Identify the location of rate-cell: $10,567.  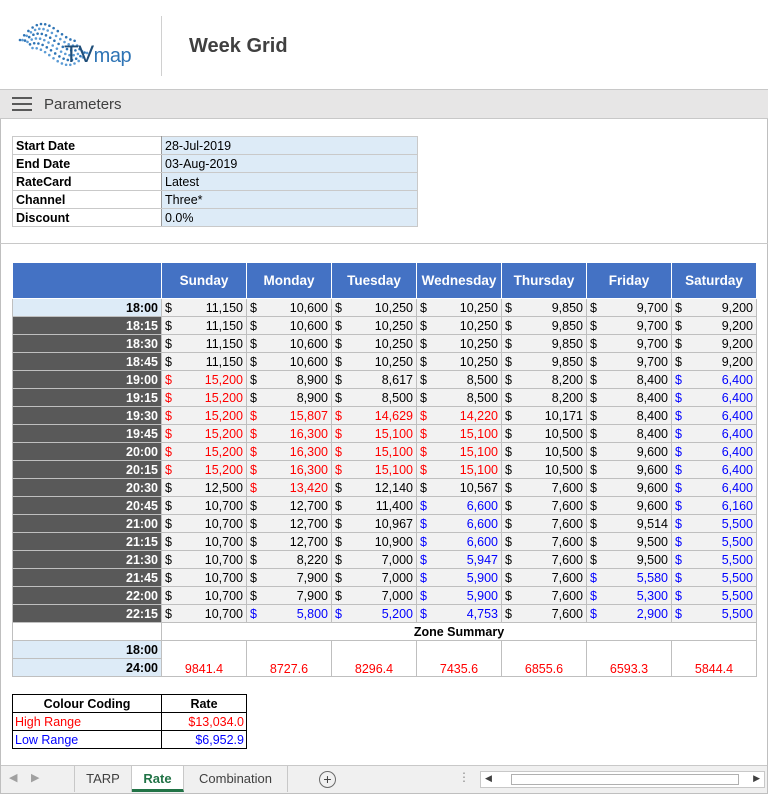
(459, 487).